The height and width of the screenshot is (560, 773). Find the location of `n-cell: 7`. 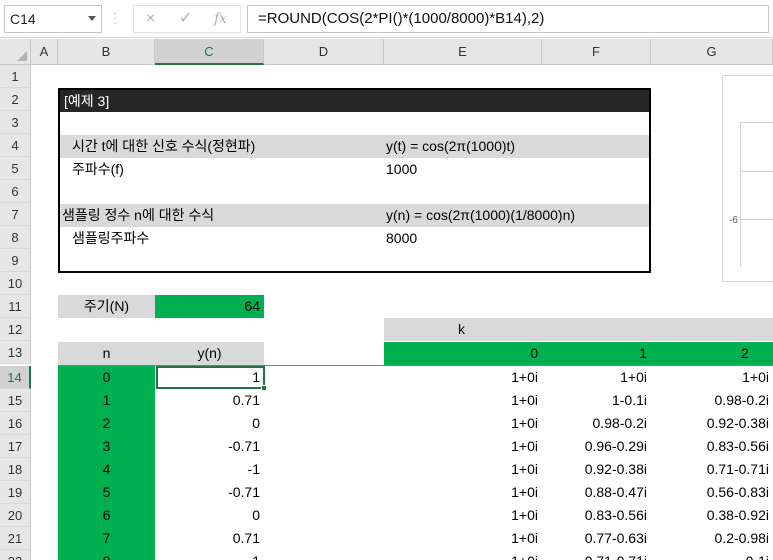

n-cell: 7 is located at coordinates (106, 538).